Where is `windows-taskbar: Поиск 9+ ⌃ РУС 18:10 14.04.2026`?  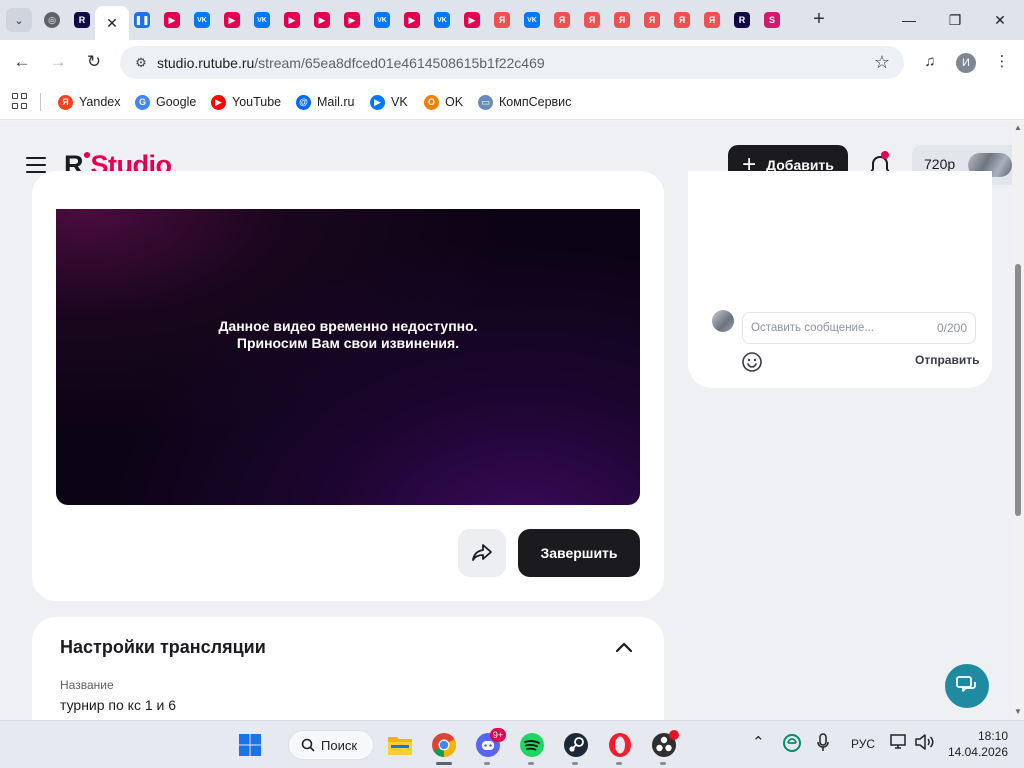
windows-taskbar: Поиск 9+ ⌃ РУС 18:10 14.04.2026 is located at coordinates (512, 744).